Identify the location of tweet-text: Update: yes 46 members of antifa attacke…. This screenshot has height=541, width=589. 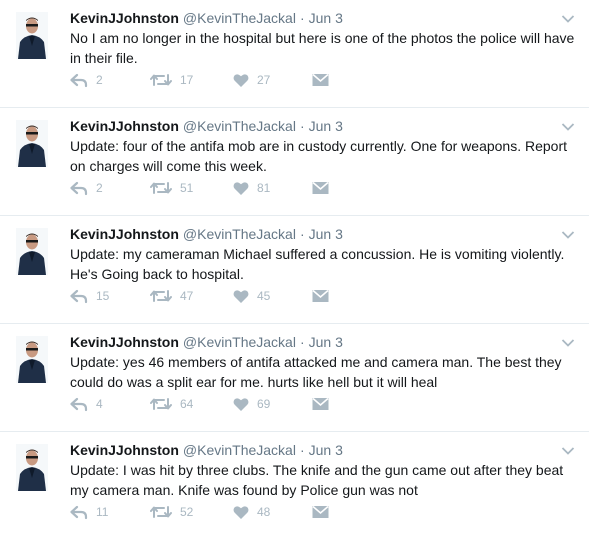
(316, 372).